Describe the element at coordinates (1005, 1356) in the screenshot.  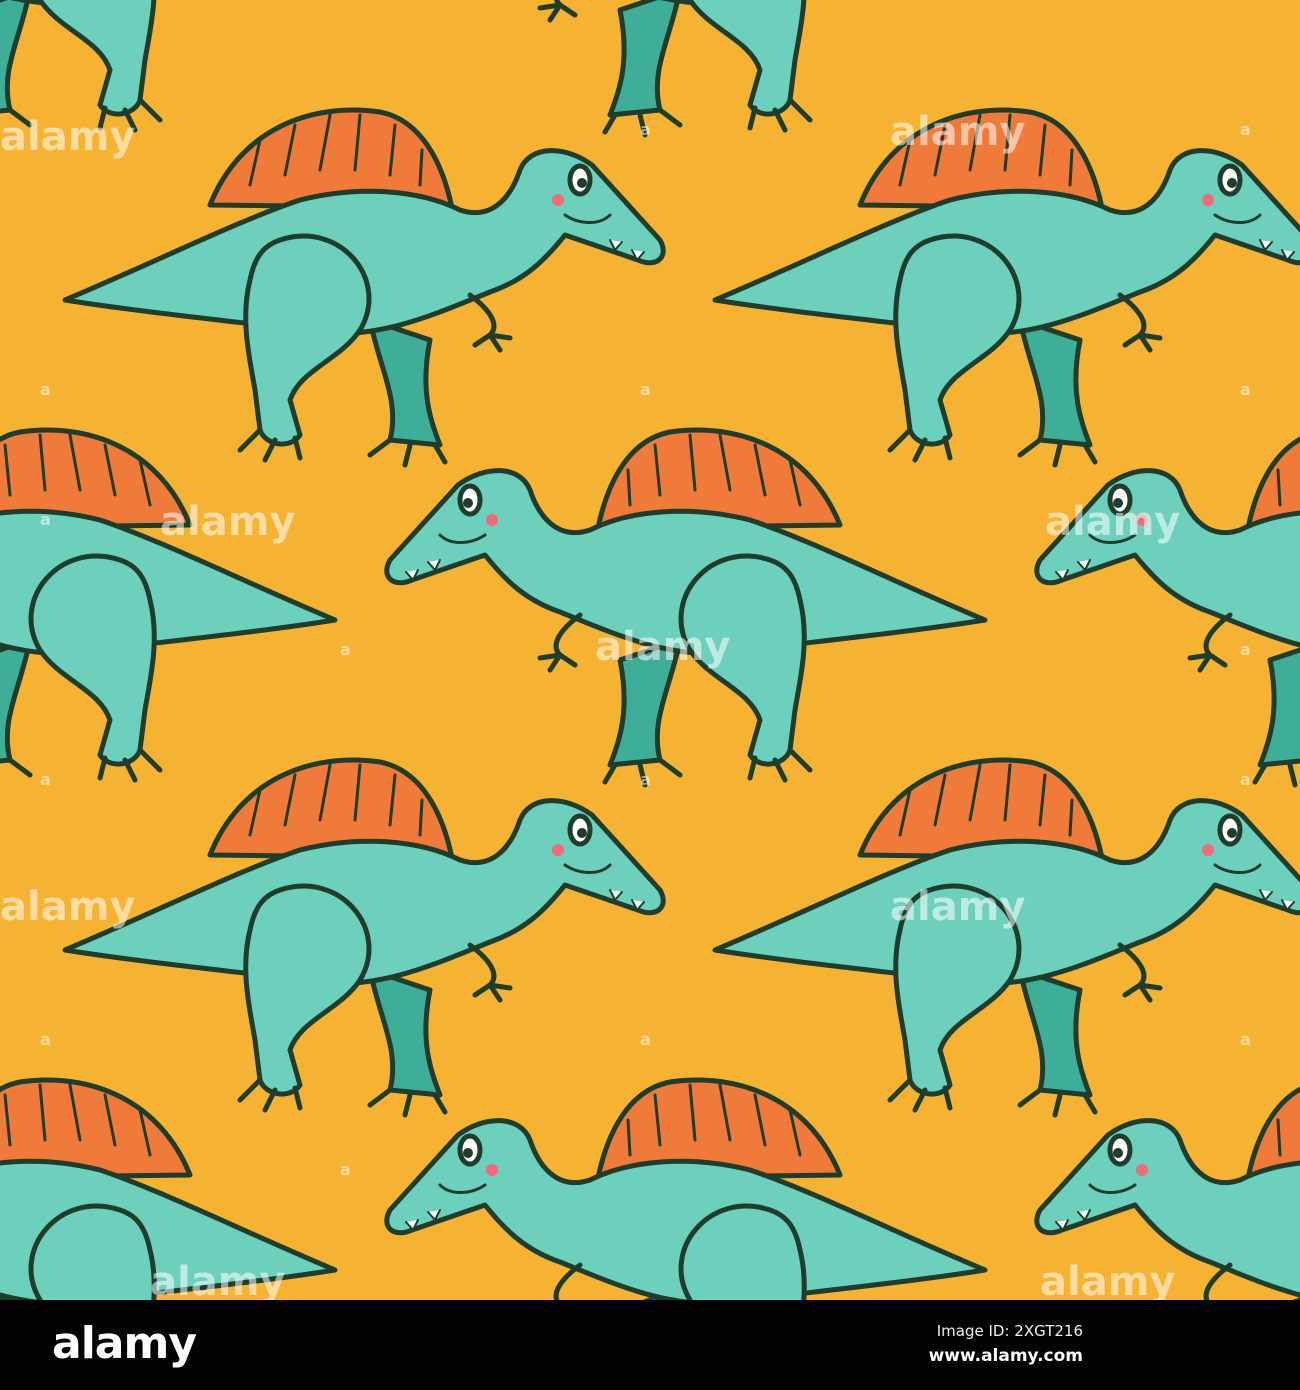
I see `site-url: www.alamy.com` at that location.